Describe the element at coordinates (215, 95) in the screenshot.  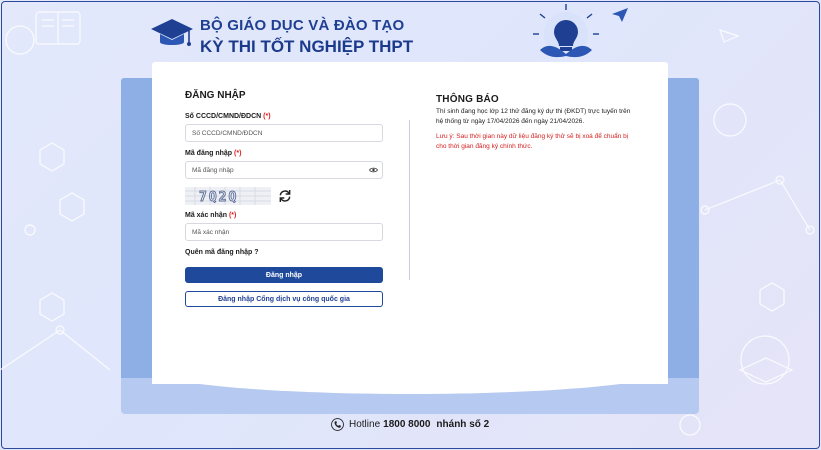
I see `login-title: ĐĂNG NHẬP` at that location.